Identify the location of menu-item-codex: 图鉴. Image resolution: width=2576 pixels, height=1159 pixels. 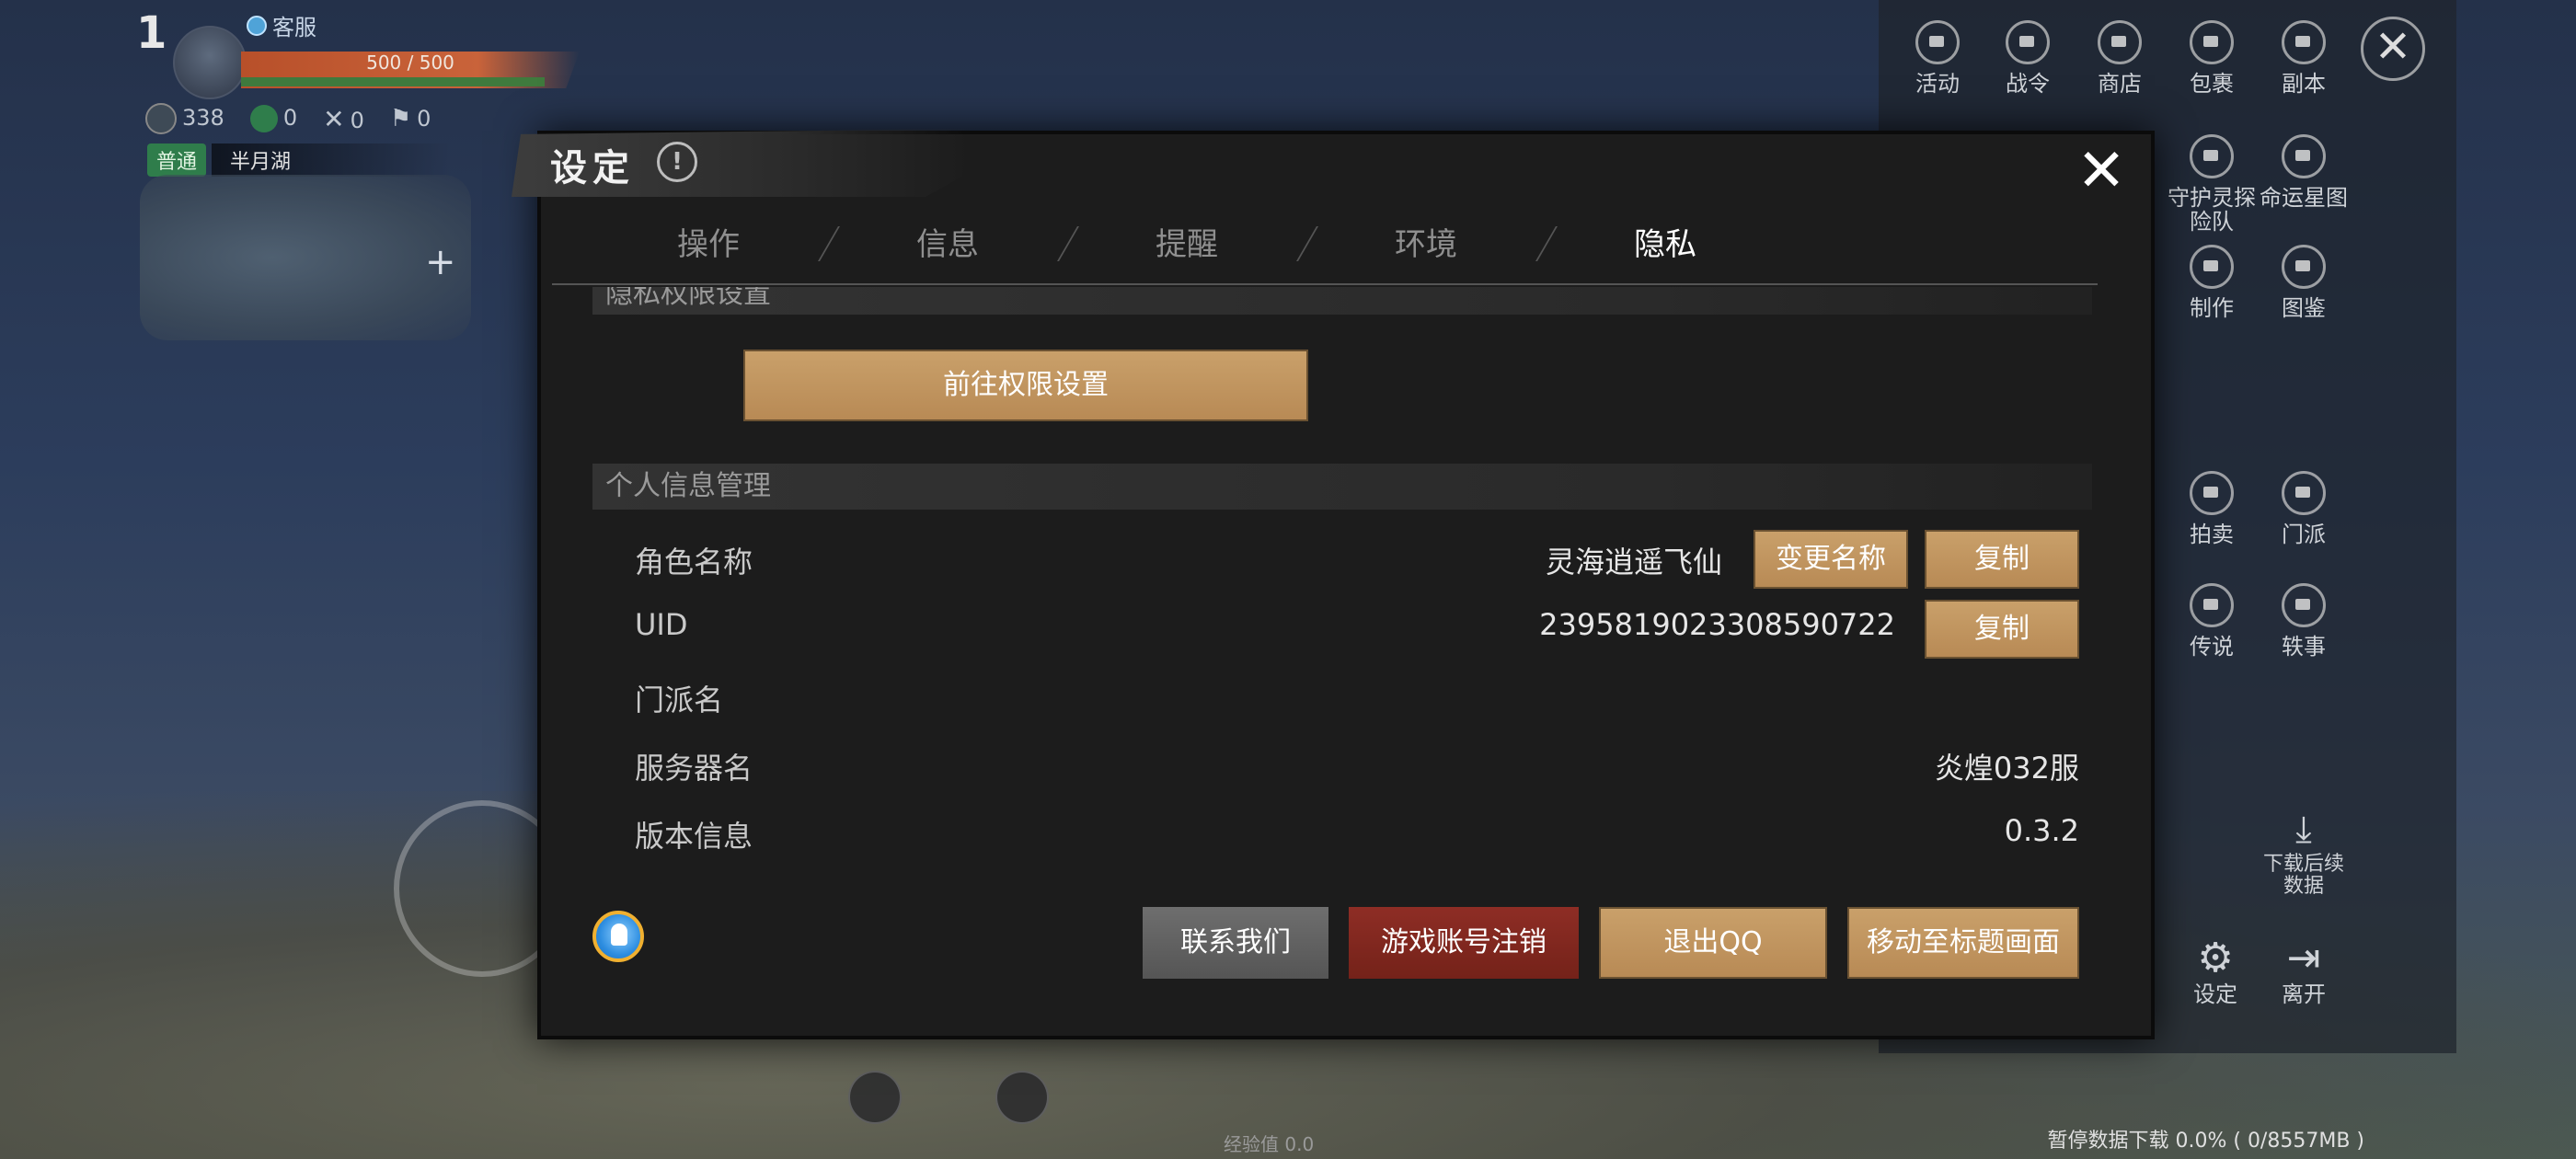
(2304, 282).